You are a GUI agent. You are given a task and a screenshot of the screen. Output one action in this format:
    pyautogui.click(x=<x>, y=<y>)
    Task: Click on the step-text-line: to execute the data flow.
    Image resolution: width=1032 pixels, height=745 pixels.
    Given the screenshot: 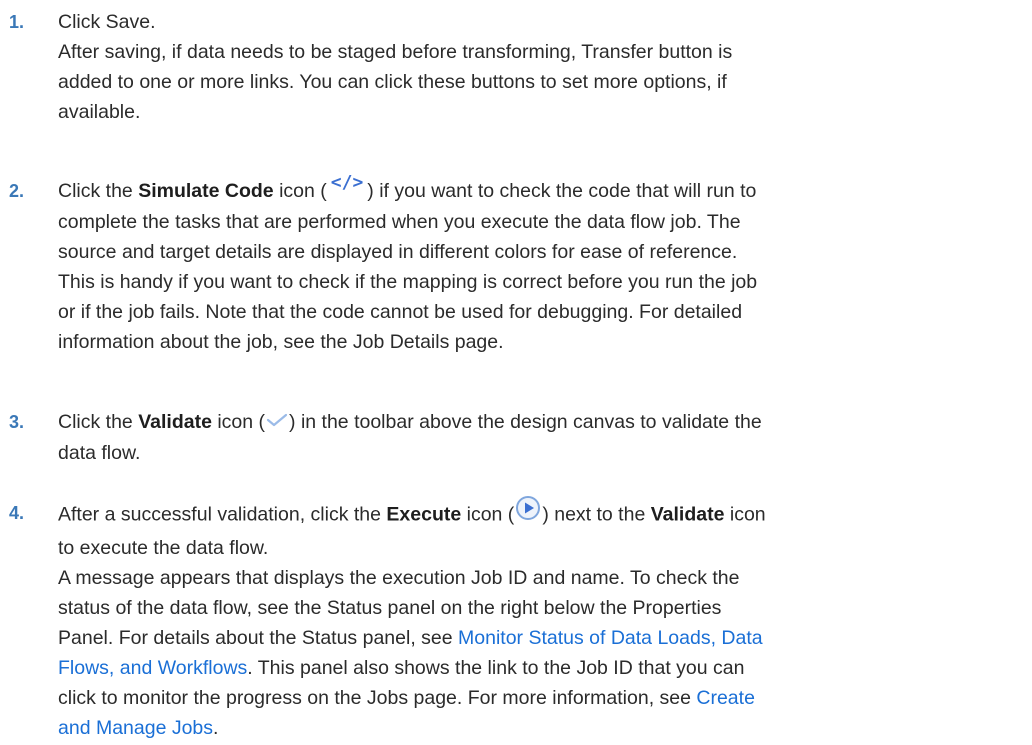 What is the action you would take?
    pyautogui.click(x=163, y=548)
    